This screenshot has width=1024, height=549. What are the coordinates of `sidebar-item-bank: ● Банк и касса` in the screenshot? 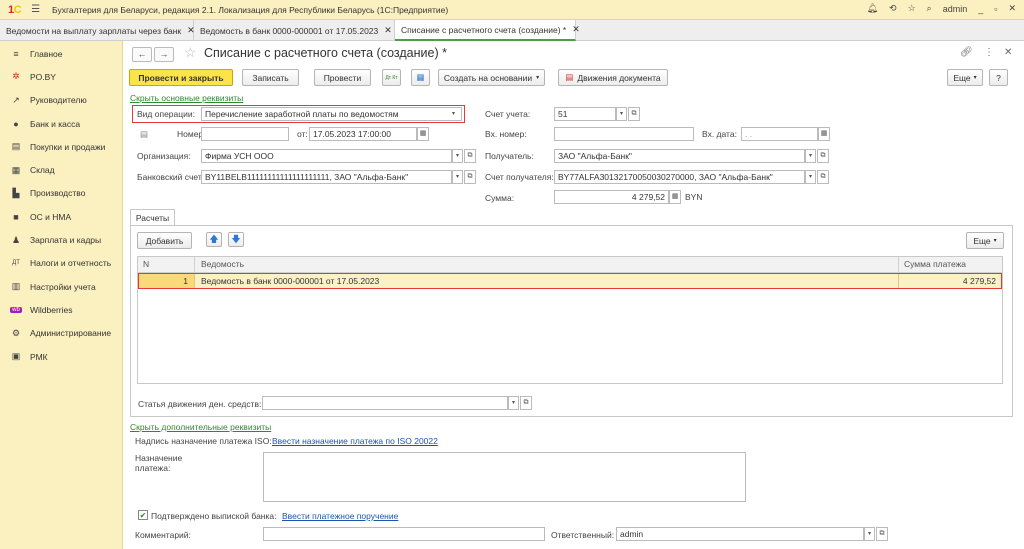 It's located at (61, 123).